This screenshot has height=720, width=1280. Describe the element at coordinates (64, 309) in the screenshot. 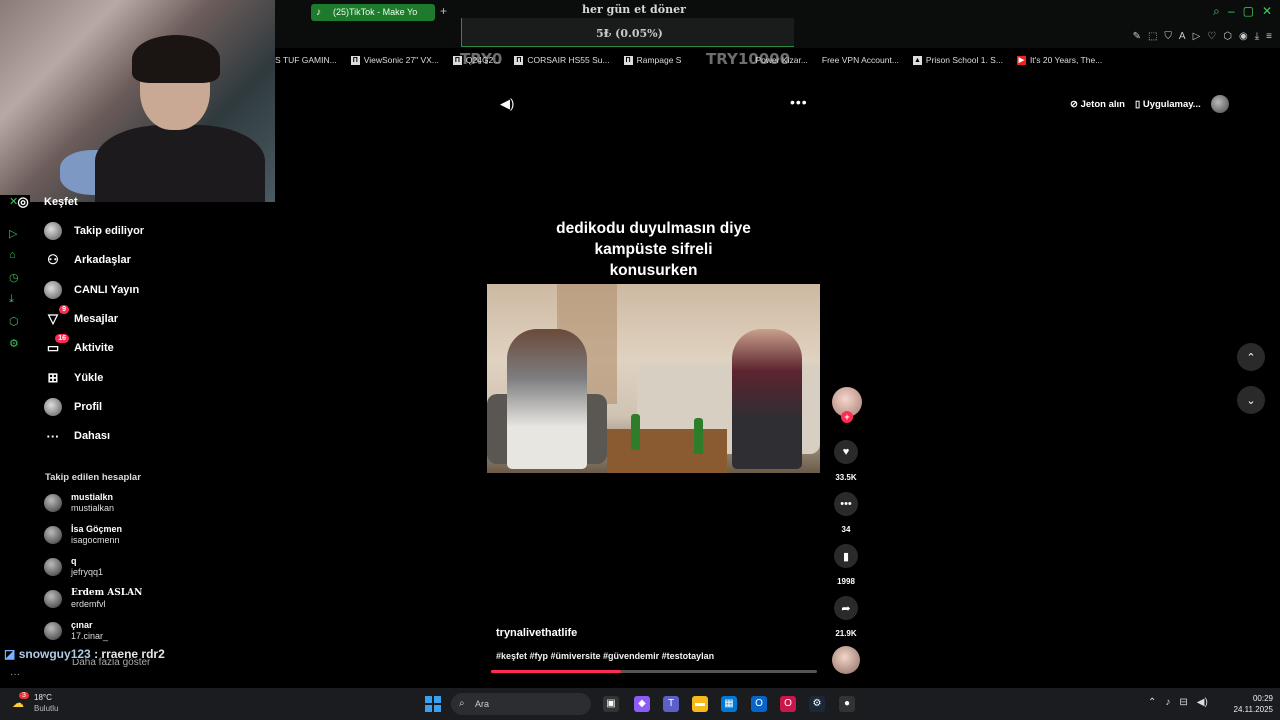

I see `notification-badge: 9` at that location.